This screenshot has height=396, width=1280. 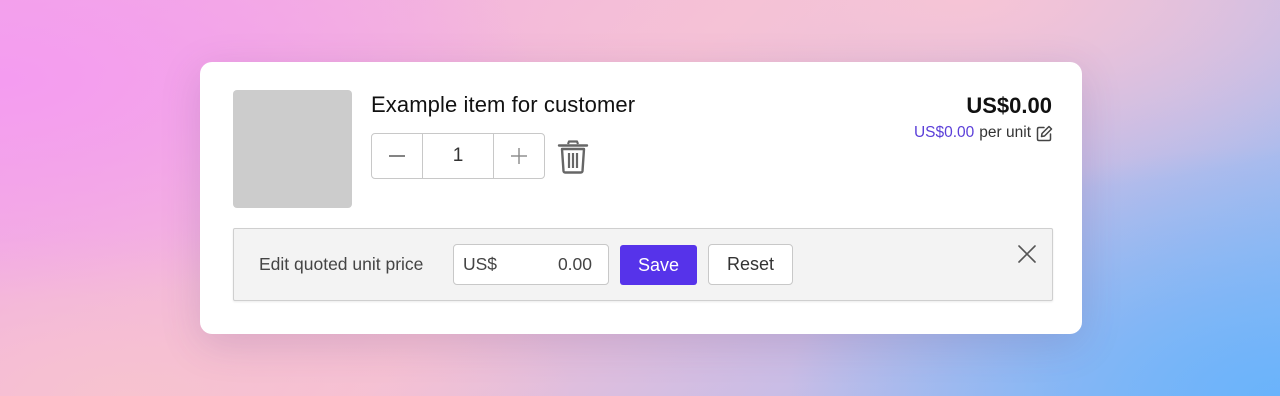 I want to click on decrement-button, so click(x=397, y=156).